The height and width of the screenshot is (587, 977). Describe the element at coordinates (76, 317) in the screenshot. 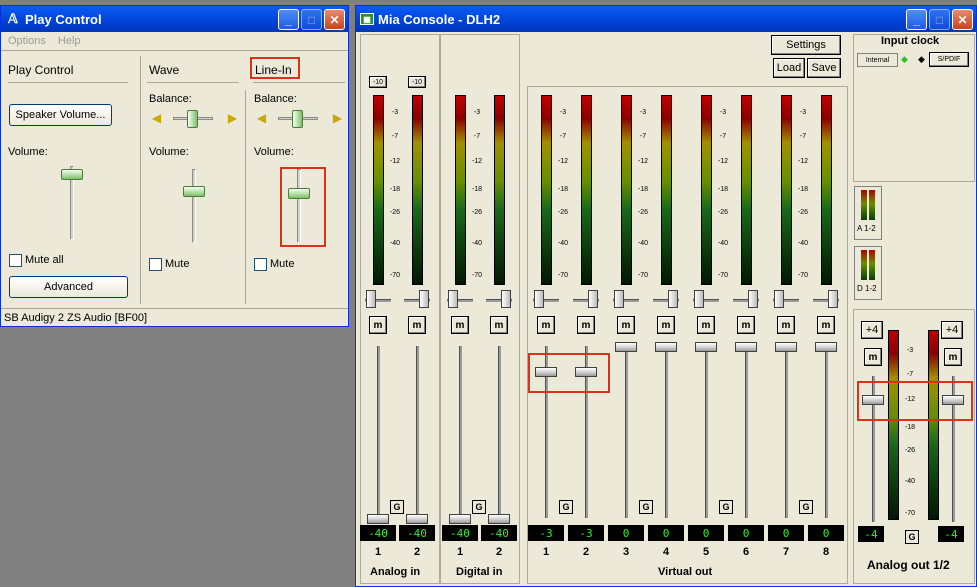

I see `device-status: SB Audigy 2 ZS Audio [BF00]` at that location.